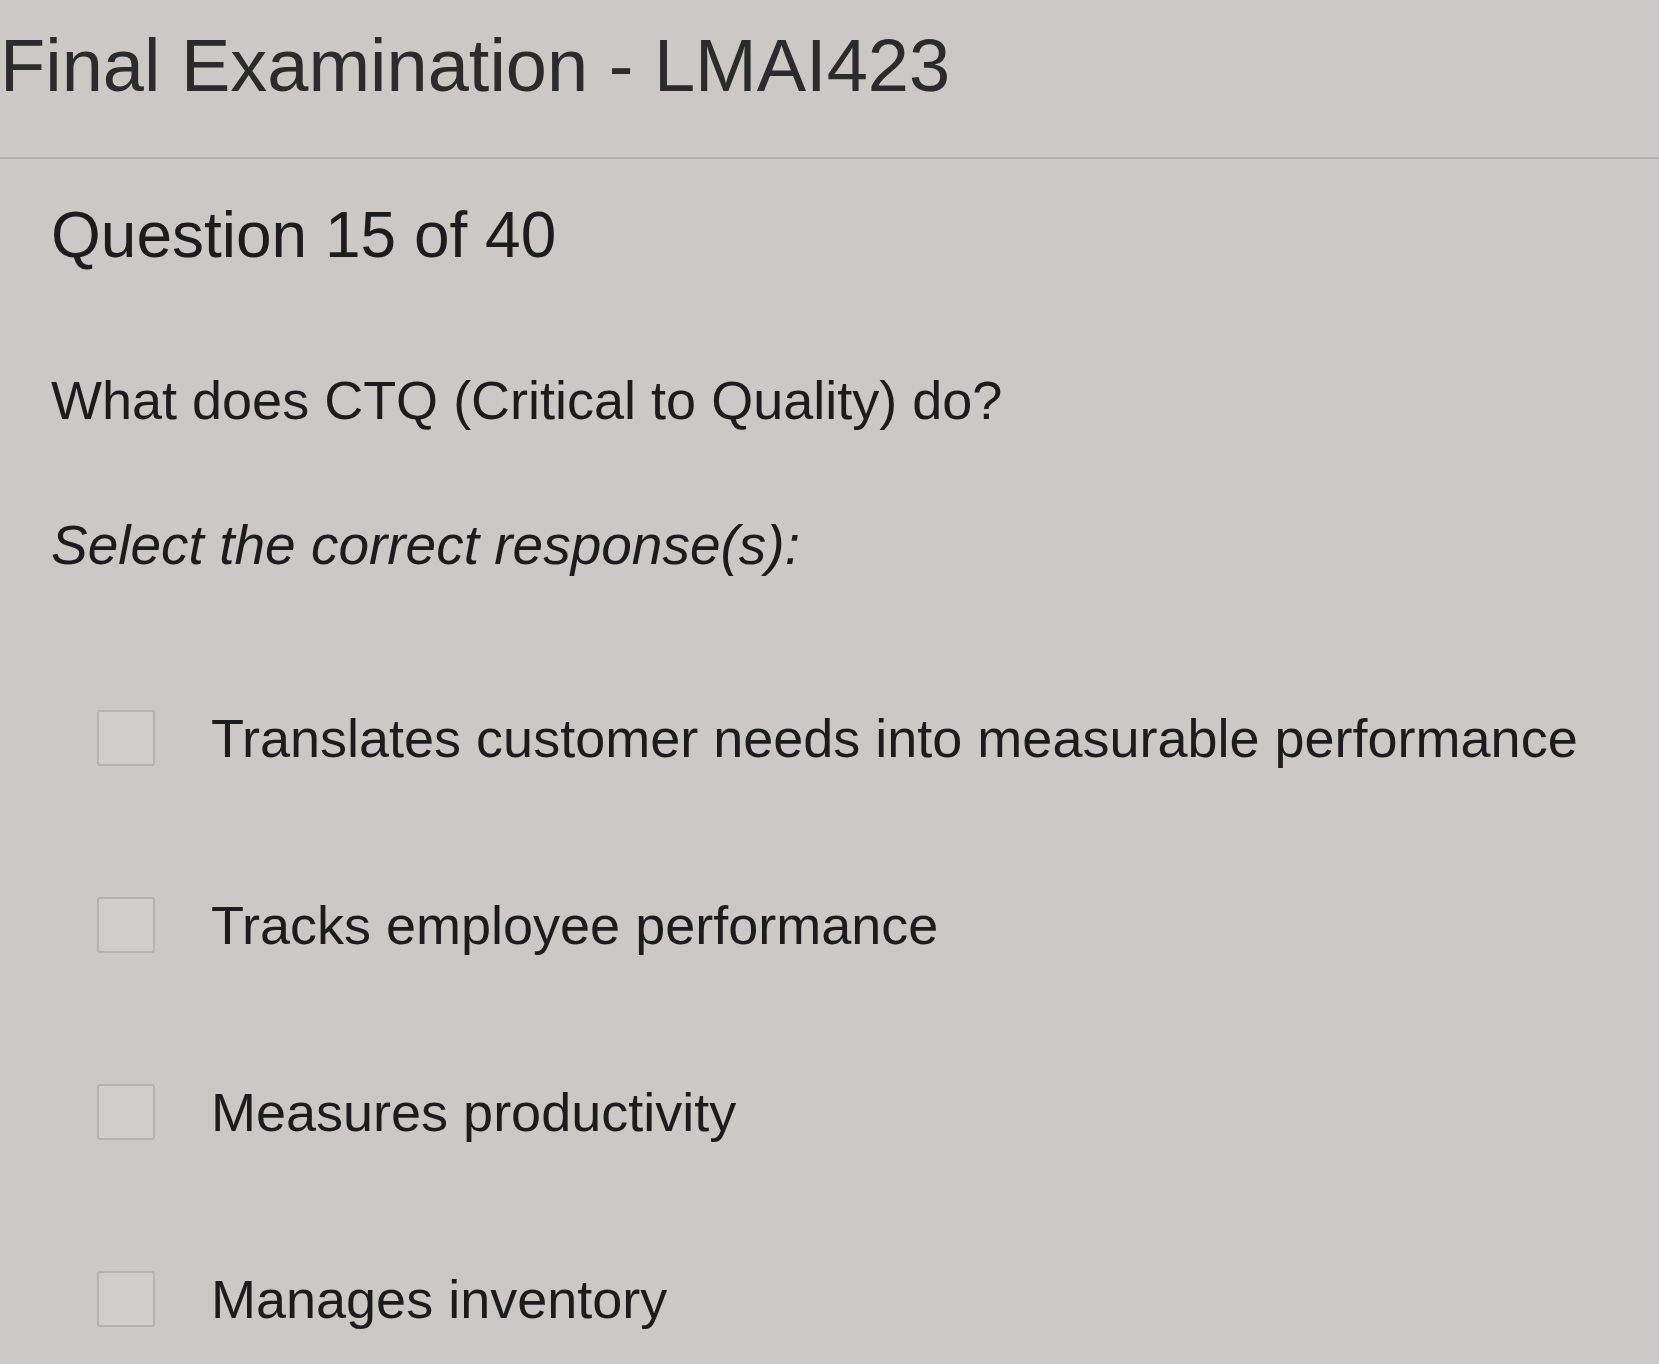  What do you see at coordinates (425, 545) in the screenshot?
I see `answer-prompt: Select the correct response(s):` at bounding box center [425, 545].